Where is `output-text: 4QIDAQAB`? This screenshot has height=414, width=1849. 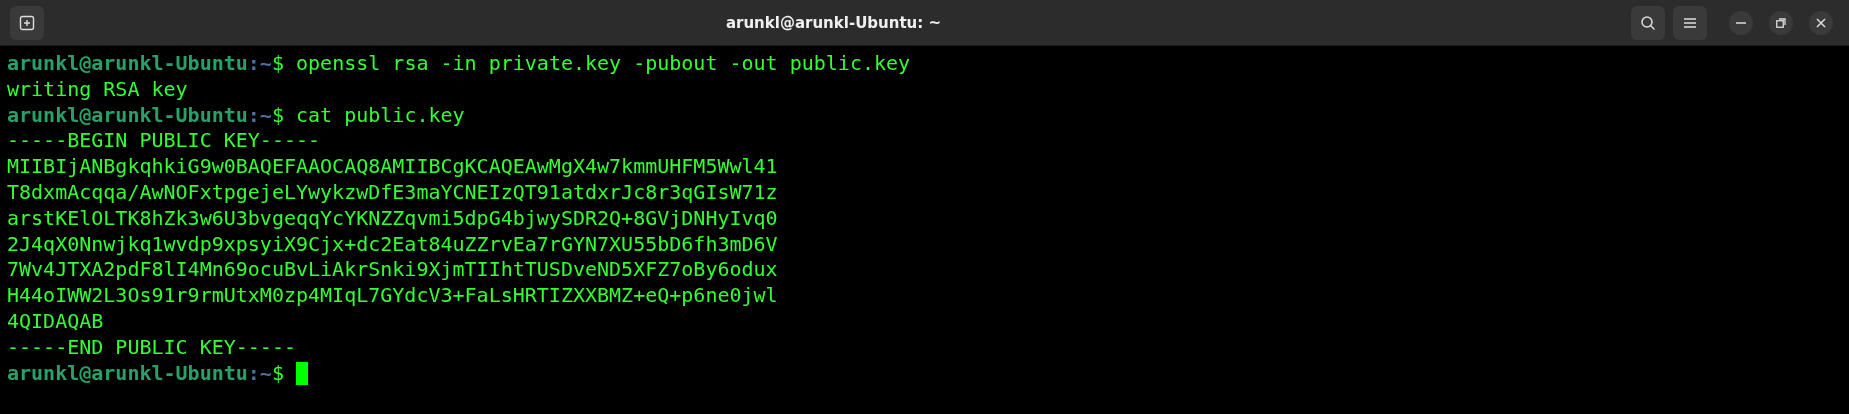
output-text: 4QIDAQAB is located at coordinates (55, 321).